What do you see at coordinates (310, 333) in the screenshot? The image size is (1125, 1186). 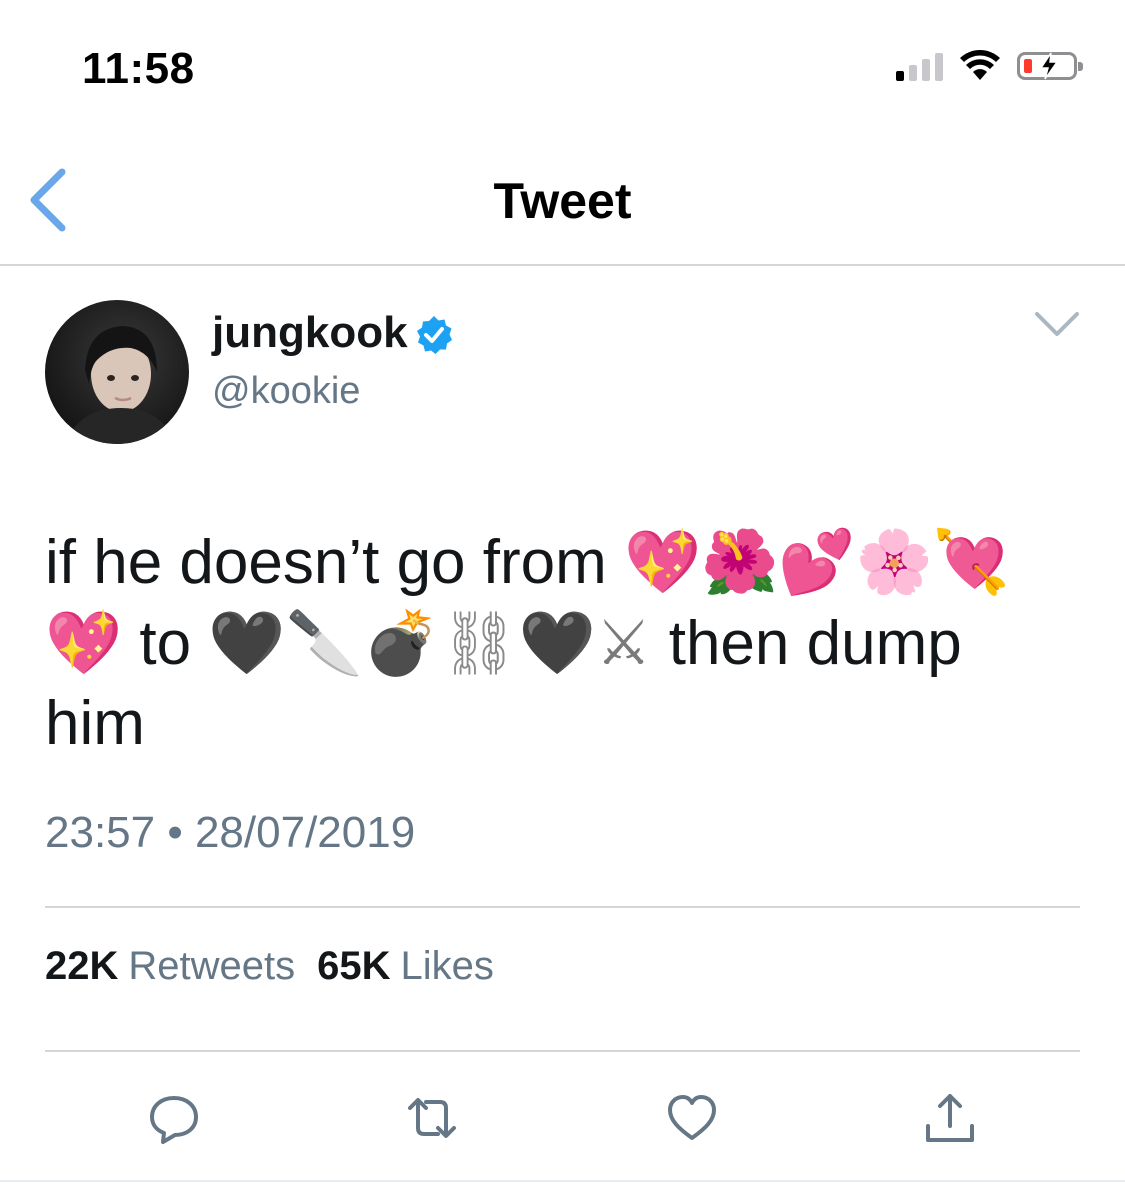 I see `display-name: jungkook` at bounding box center [310, 333].